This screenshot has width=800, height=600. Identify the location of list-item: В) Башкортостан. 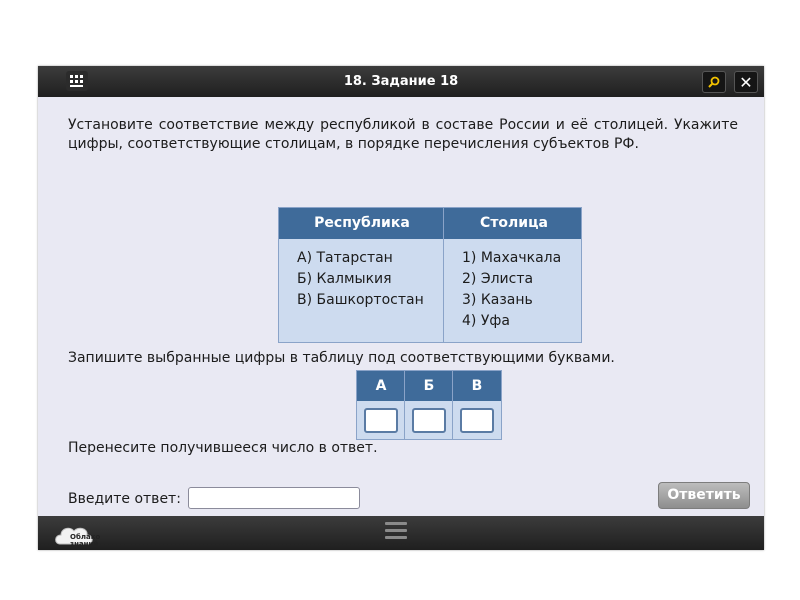
(360, 300).